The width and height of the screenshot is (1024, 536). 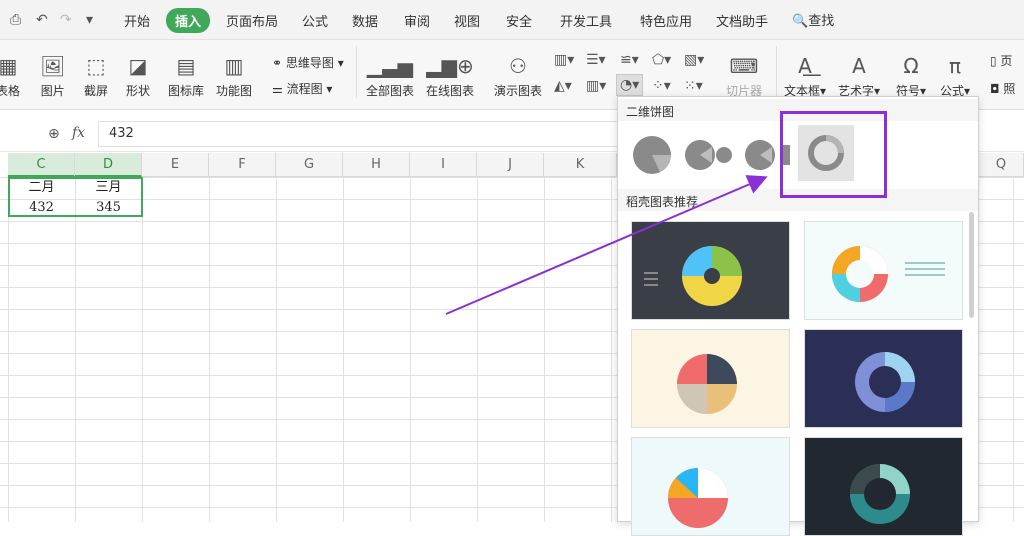 I want to click on search-button: 🔍查找, so click(x=813, y=19).